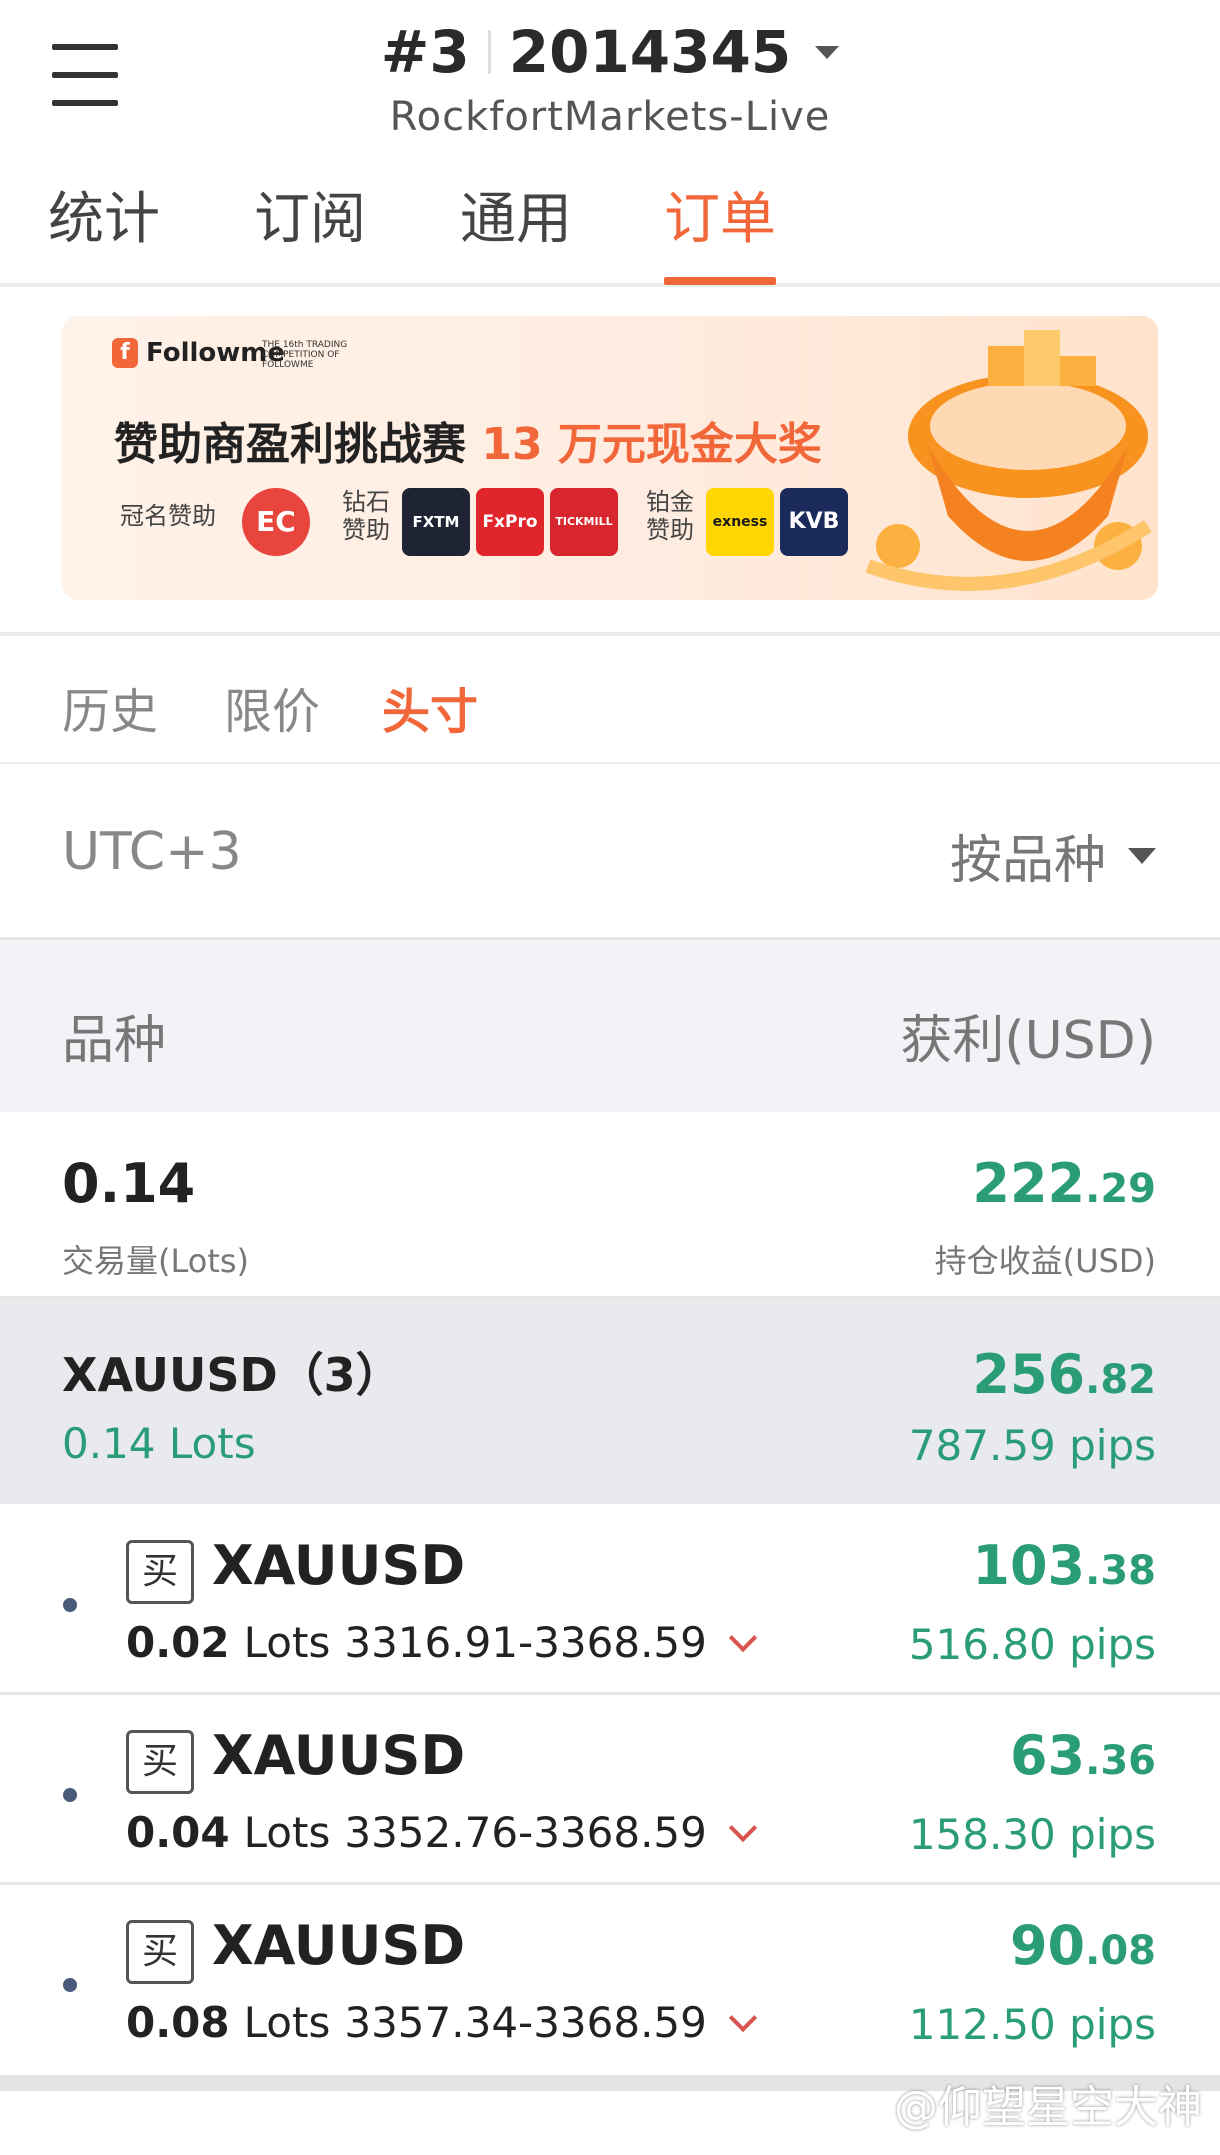 The height and width of the screenshot is (2155, 1220). I want to click on divider, so click(489, 52).